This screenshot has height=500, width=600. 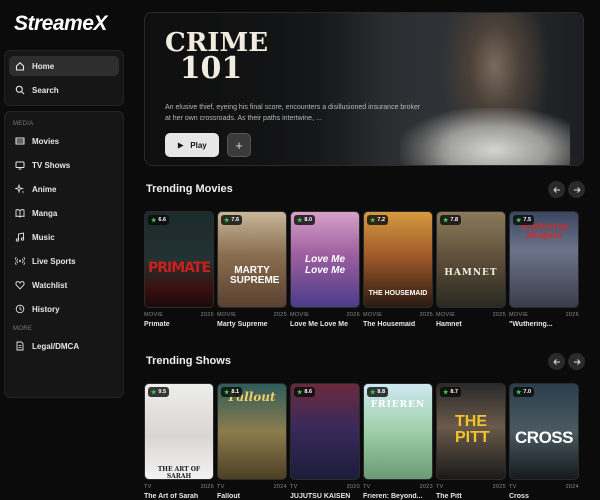 I want to click on sidebar-item-watchlist: Watchlist, so click(x=64, y=285).